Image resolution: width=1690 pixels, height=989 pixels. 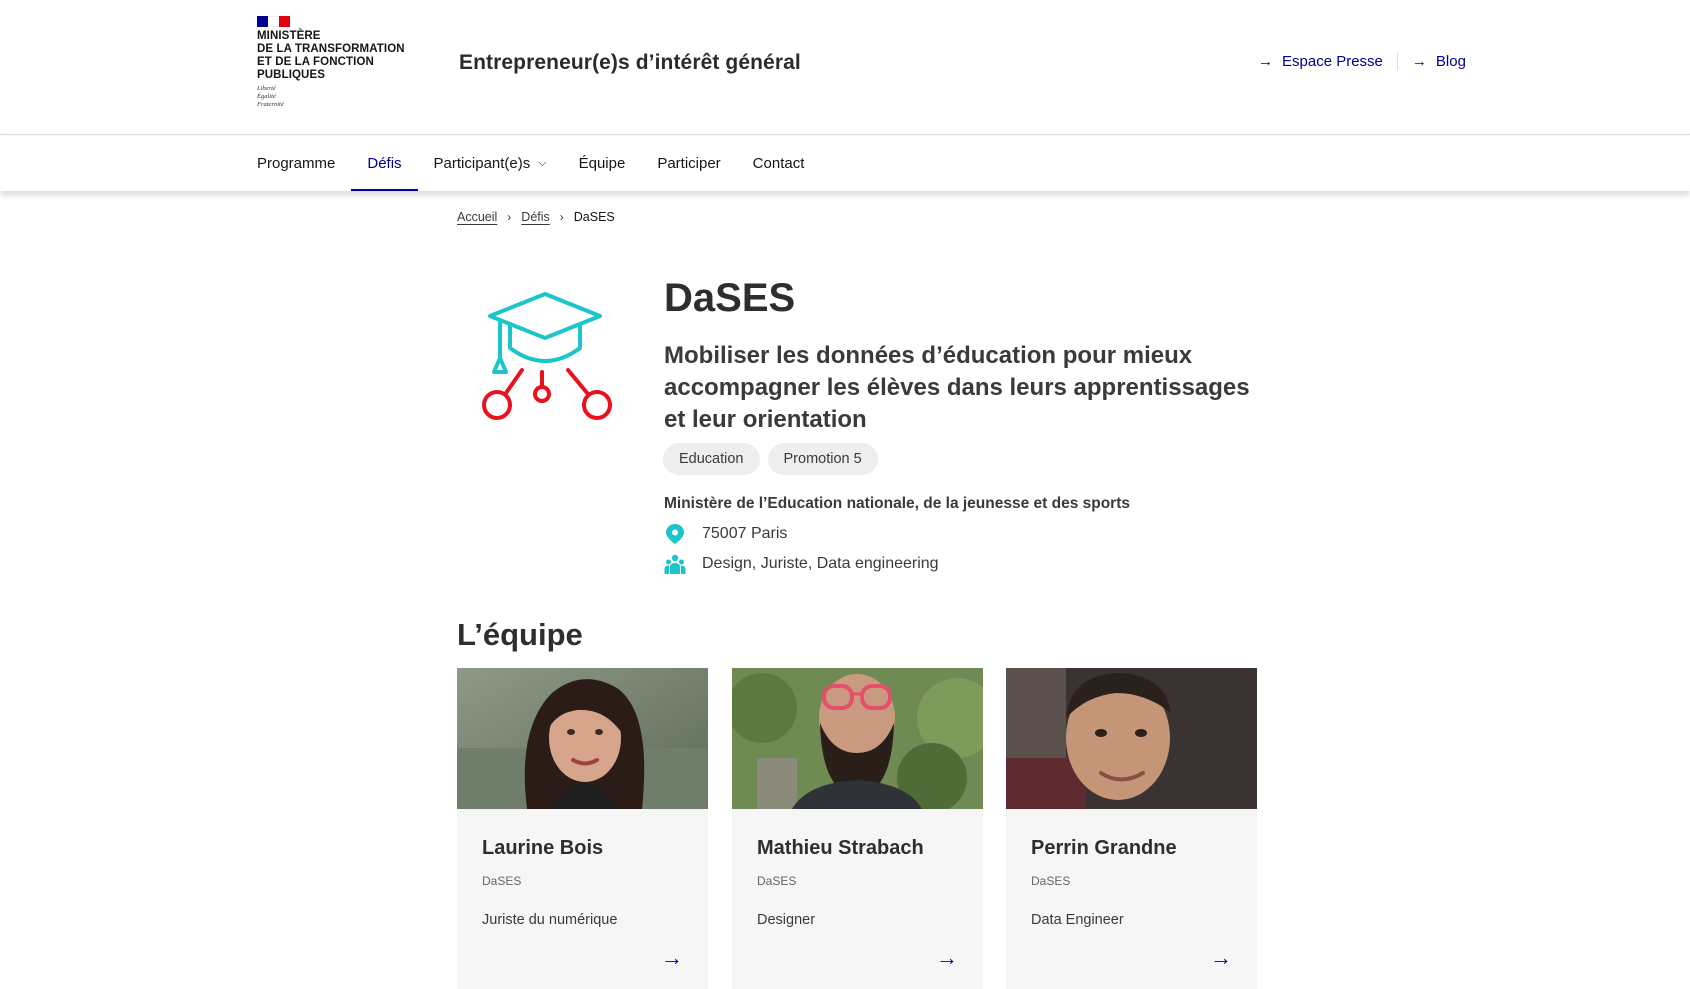 I want to click on member-name: Mathieu Strabach, so click(x=840, y=848).